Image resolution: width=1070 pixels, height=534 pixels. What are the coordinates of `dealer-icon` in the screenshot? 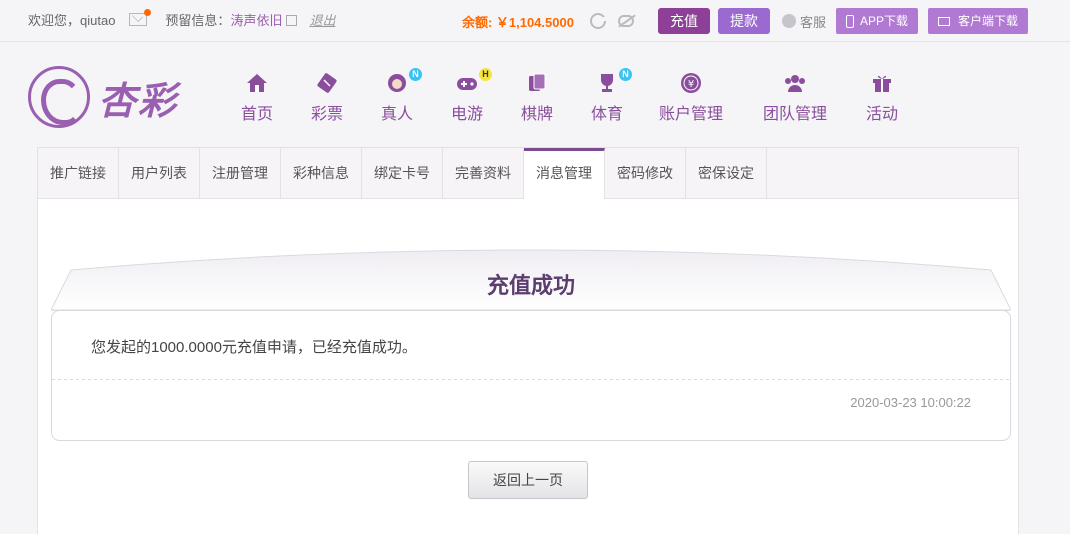 It's located at (397, 83).